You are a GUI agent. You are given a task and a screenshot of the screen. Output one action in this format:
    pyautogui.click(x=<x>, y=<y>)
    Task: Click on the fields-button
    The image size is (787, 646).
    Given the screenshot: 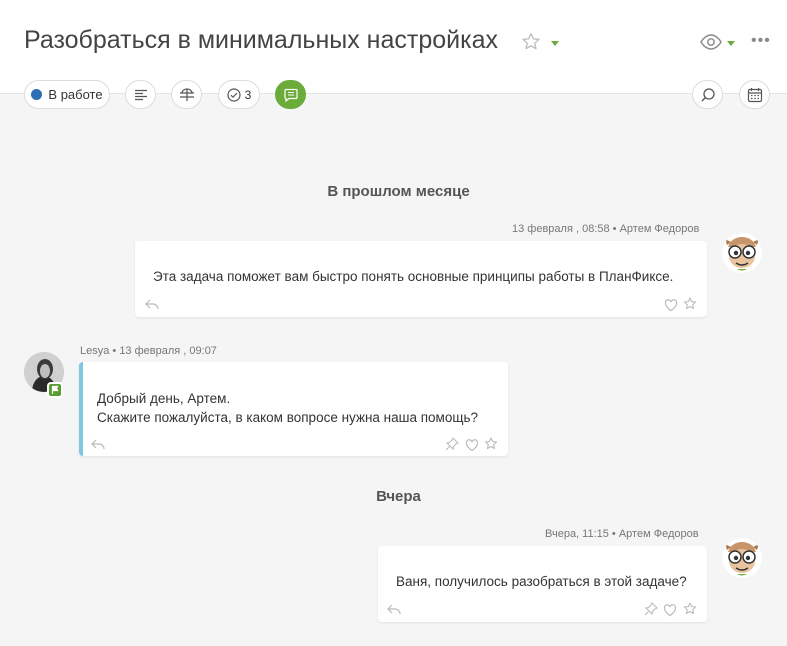 What is the action you would take?
    pyautogui.click(x=186, y=94)
    